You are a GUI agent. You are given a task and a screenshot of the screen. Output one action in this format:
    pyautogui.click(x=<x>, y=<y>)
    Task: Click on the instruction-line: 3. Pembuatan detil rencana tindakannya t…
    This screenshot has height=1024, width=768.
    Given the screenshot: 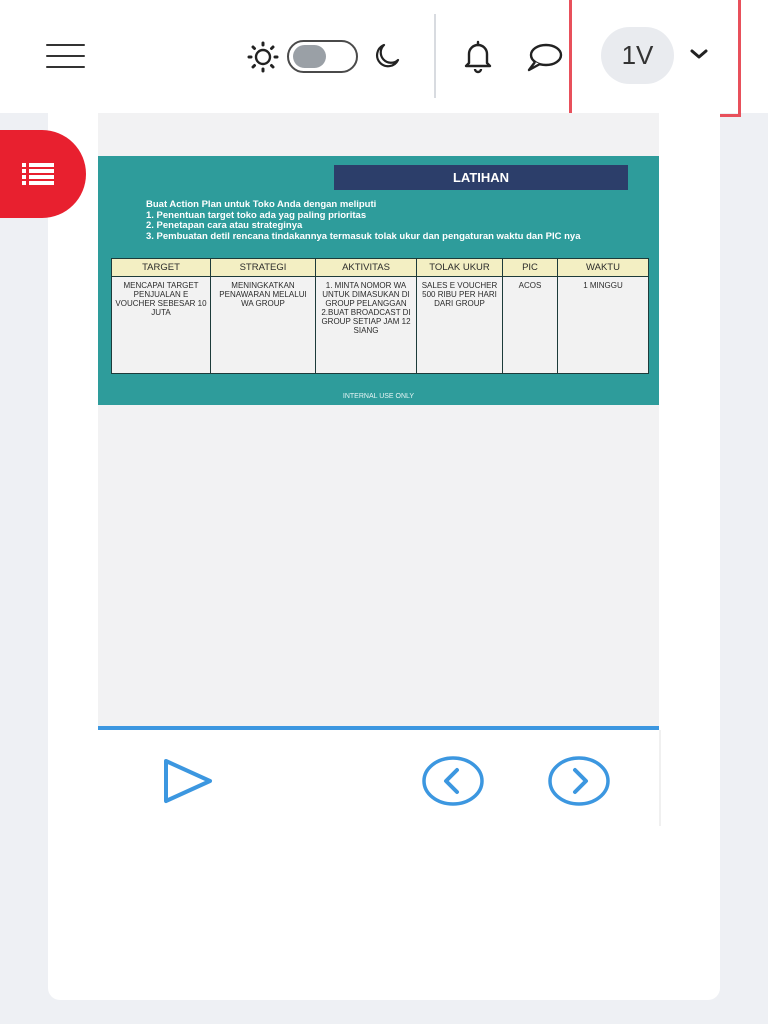 What is the action you would take?
    pyautogui.click(x=363, y=236)
    